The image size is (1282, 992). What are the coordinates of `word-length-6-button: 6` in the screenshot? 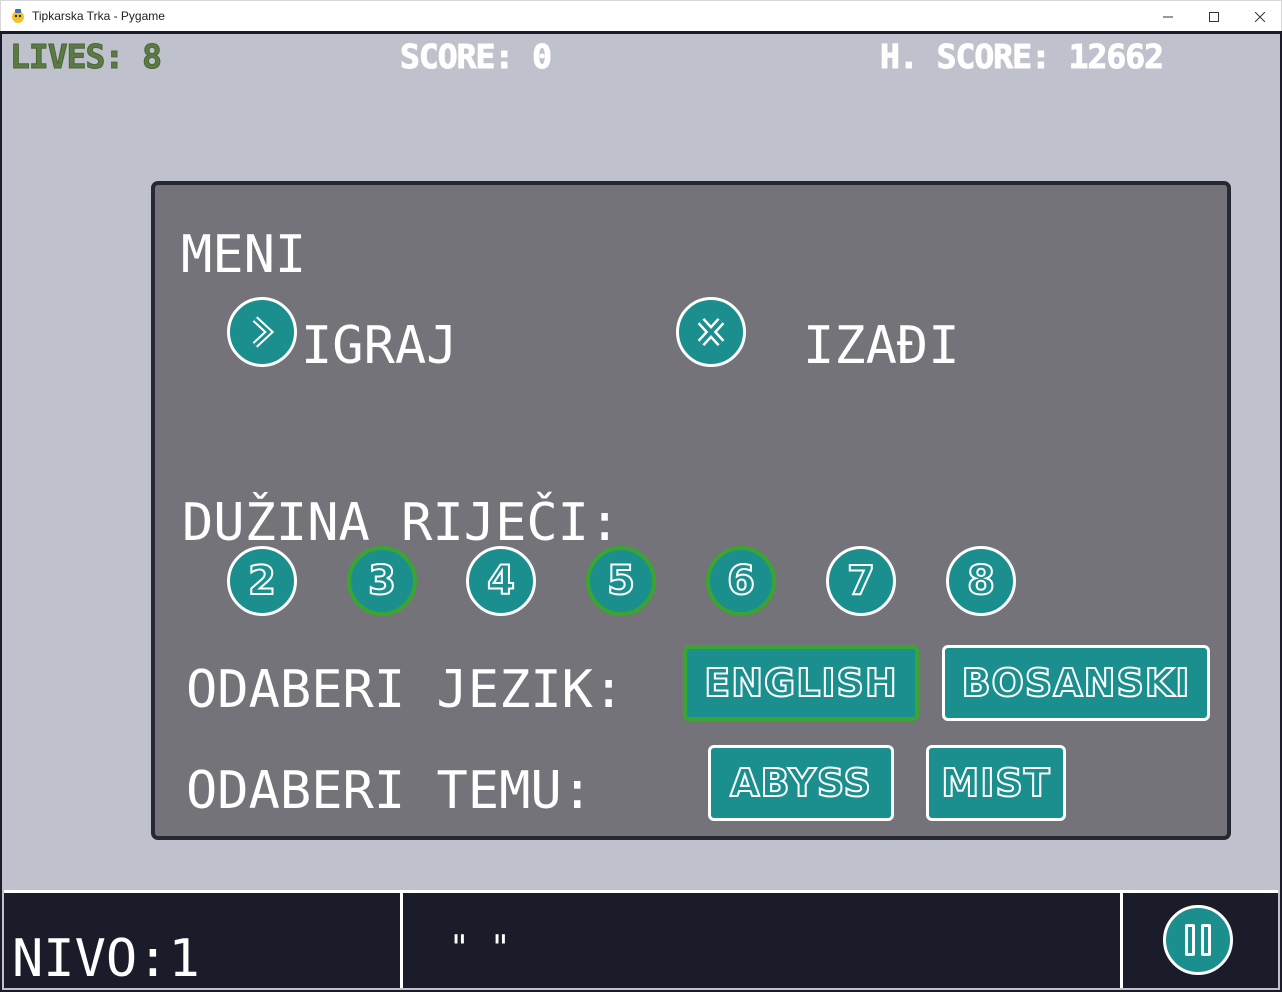 It's located at (741, 581).